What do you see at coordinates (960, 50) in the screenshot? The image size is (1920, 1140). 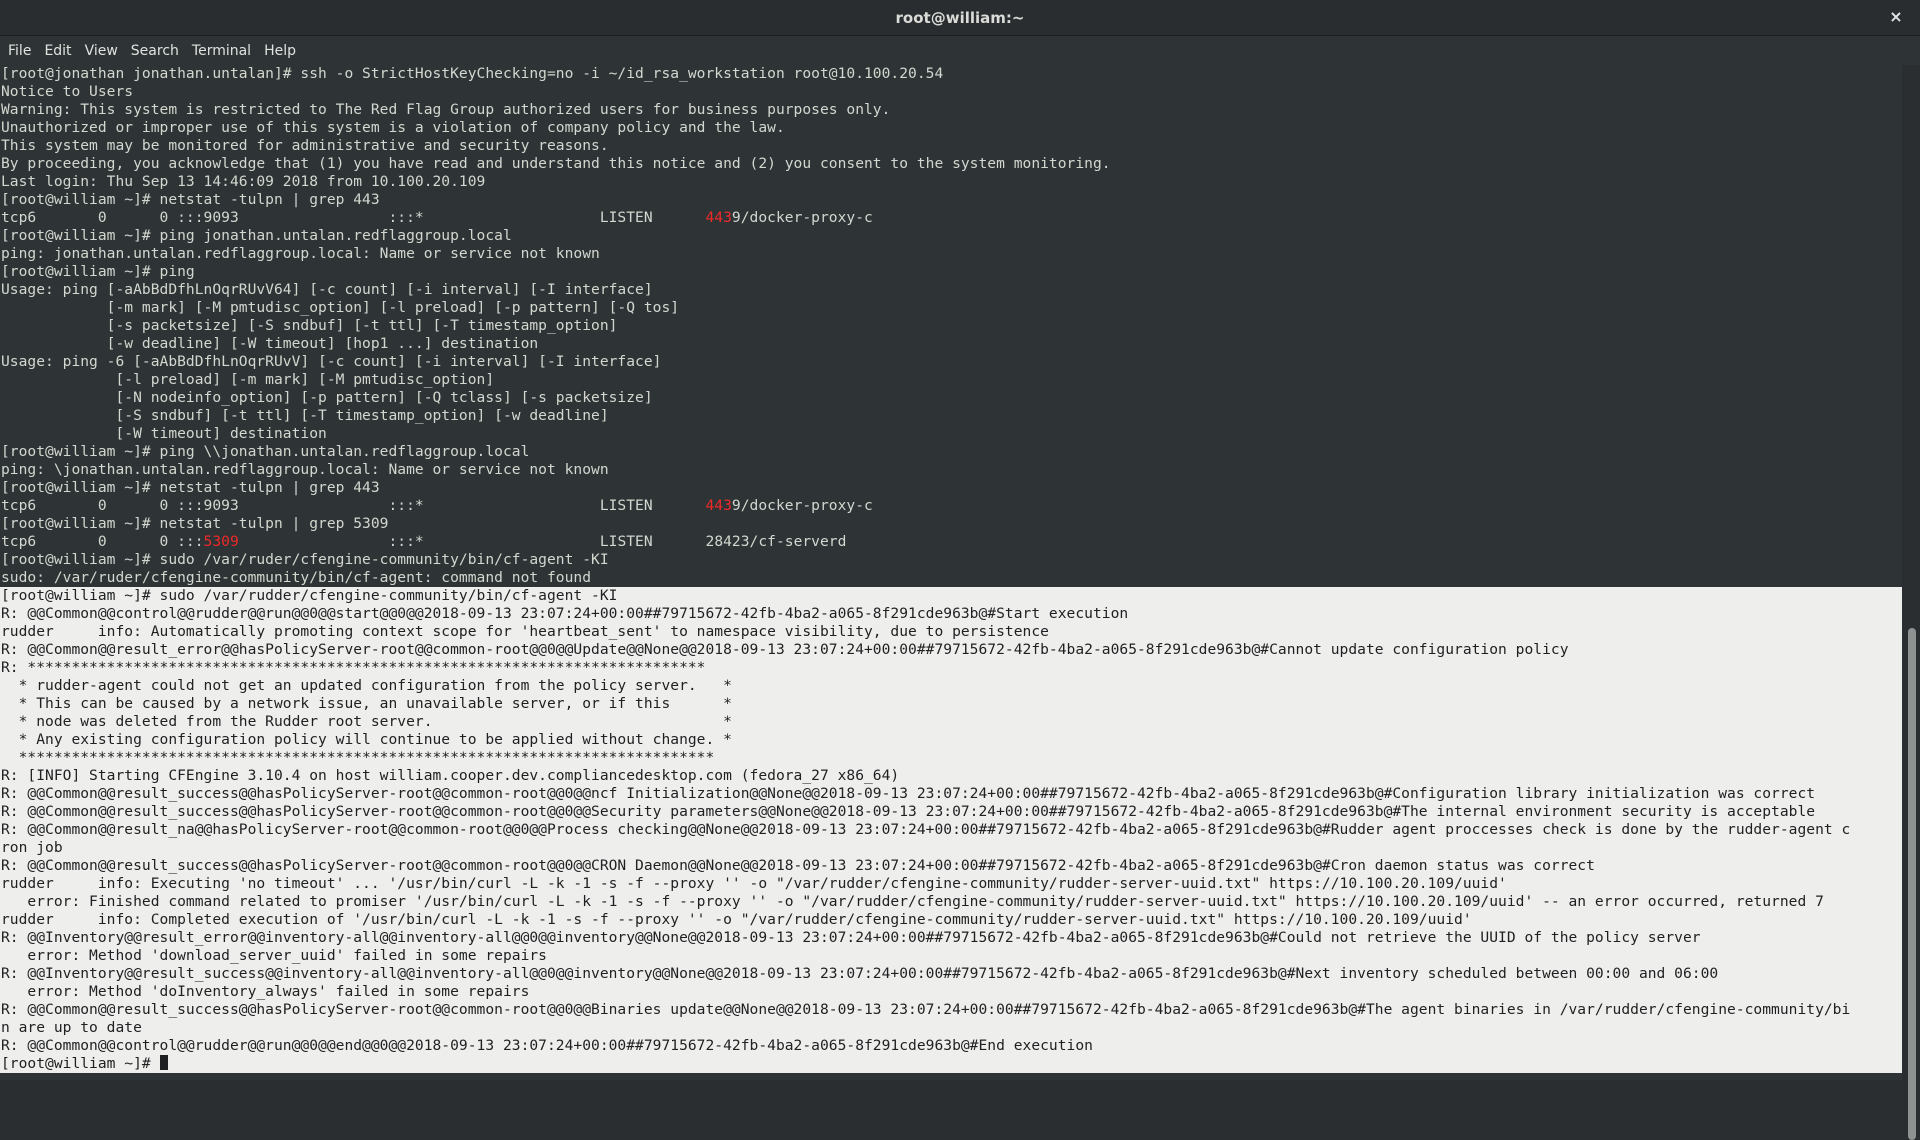 I see `menu-bar: File Edit View Search Terminal Help` at bounding box center [960, 50].